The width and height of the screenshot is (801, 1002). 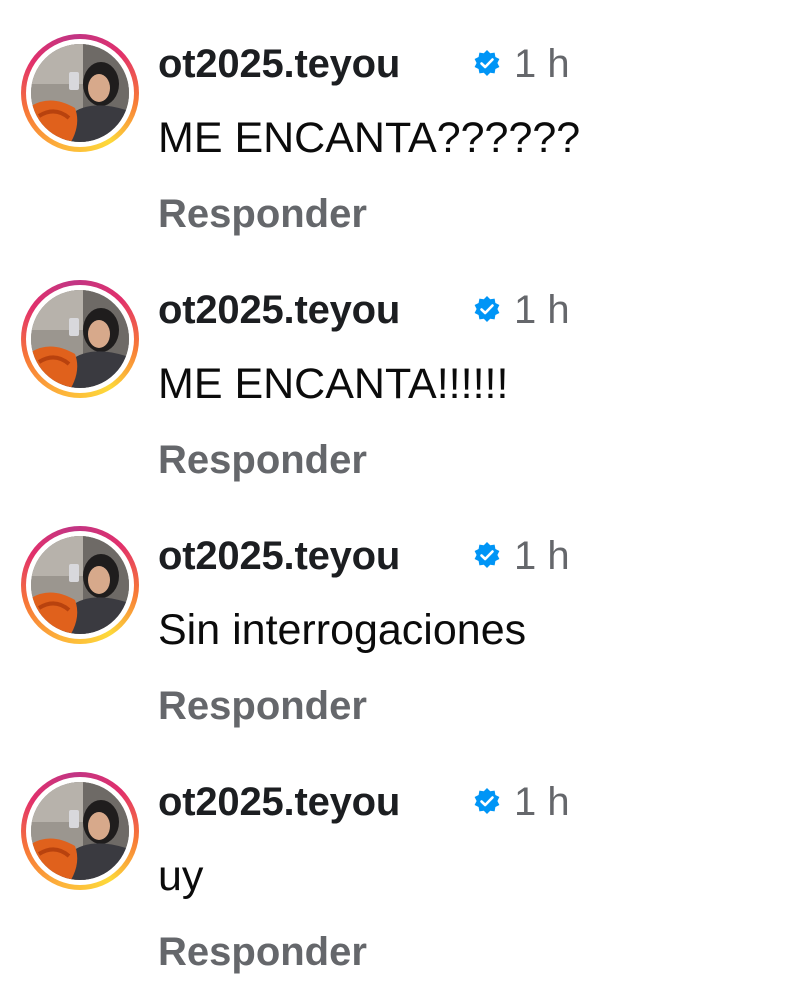 I want to click on comment-text: uy, so click(x=181, y=876).